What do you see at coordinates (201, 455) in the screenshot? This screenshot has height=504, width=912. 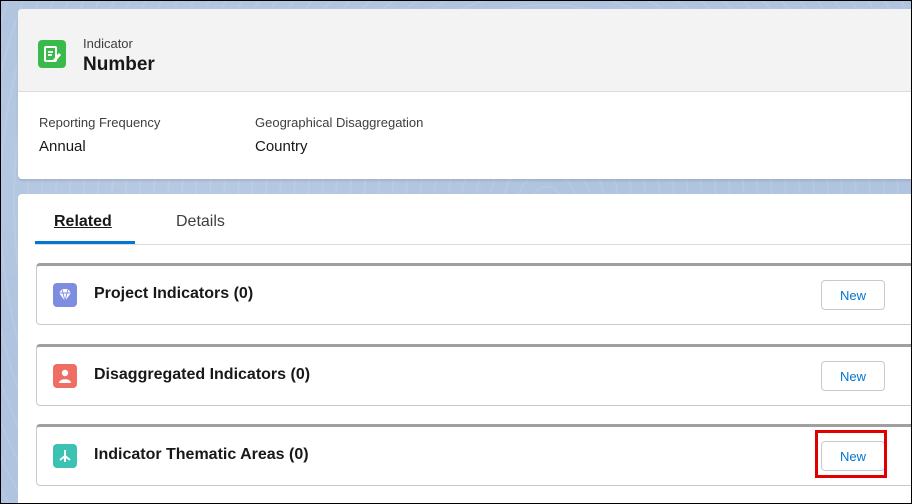 I see `related-list-title: Indicator Thematic Areas (0)` at bounding box center [201, 455].